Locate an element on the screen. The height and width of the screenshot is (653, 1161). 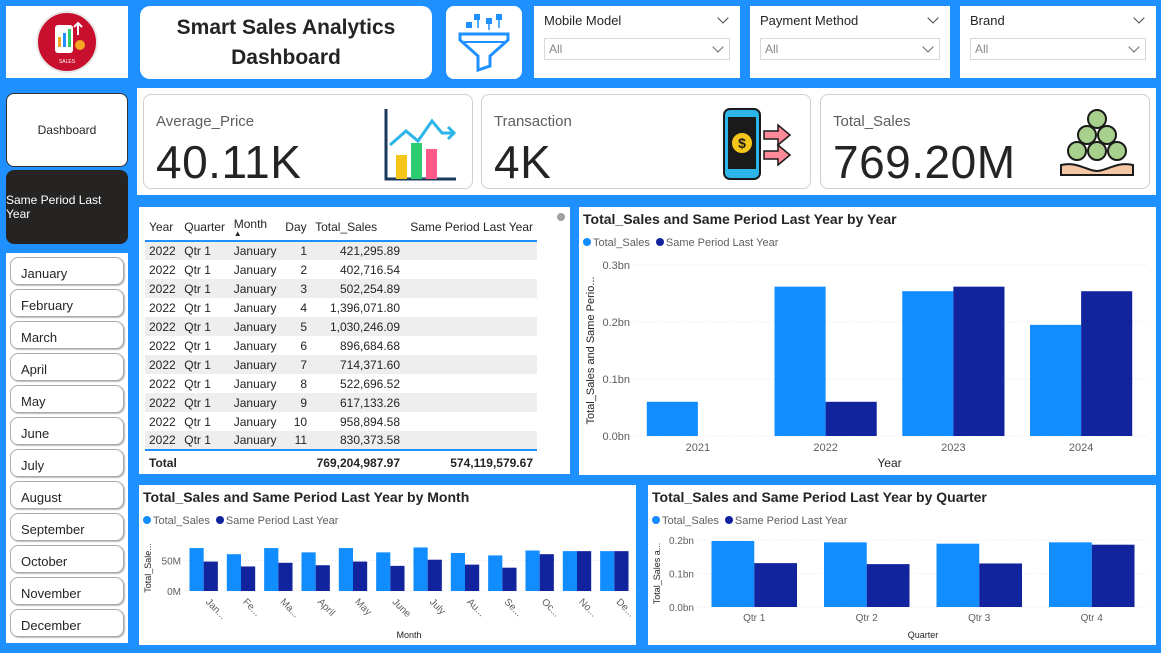
column-header-year: Year is located at coordinates (162, 227).